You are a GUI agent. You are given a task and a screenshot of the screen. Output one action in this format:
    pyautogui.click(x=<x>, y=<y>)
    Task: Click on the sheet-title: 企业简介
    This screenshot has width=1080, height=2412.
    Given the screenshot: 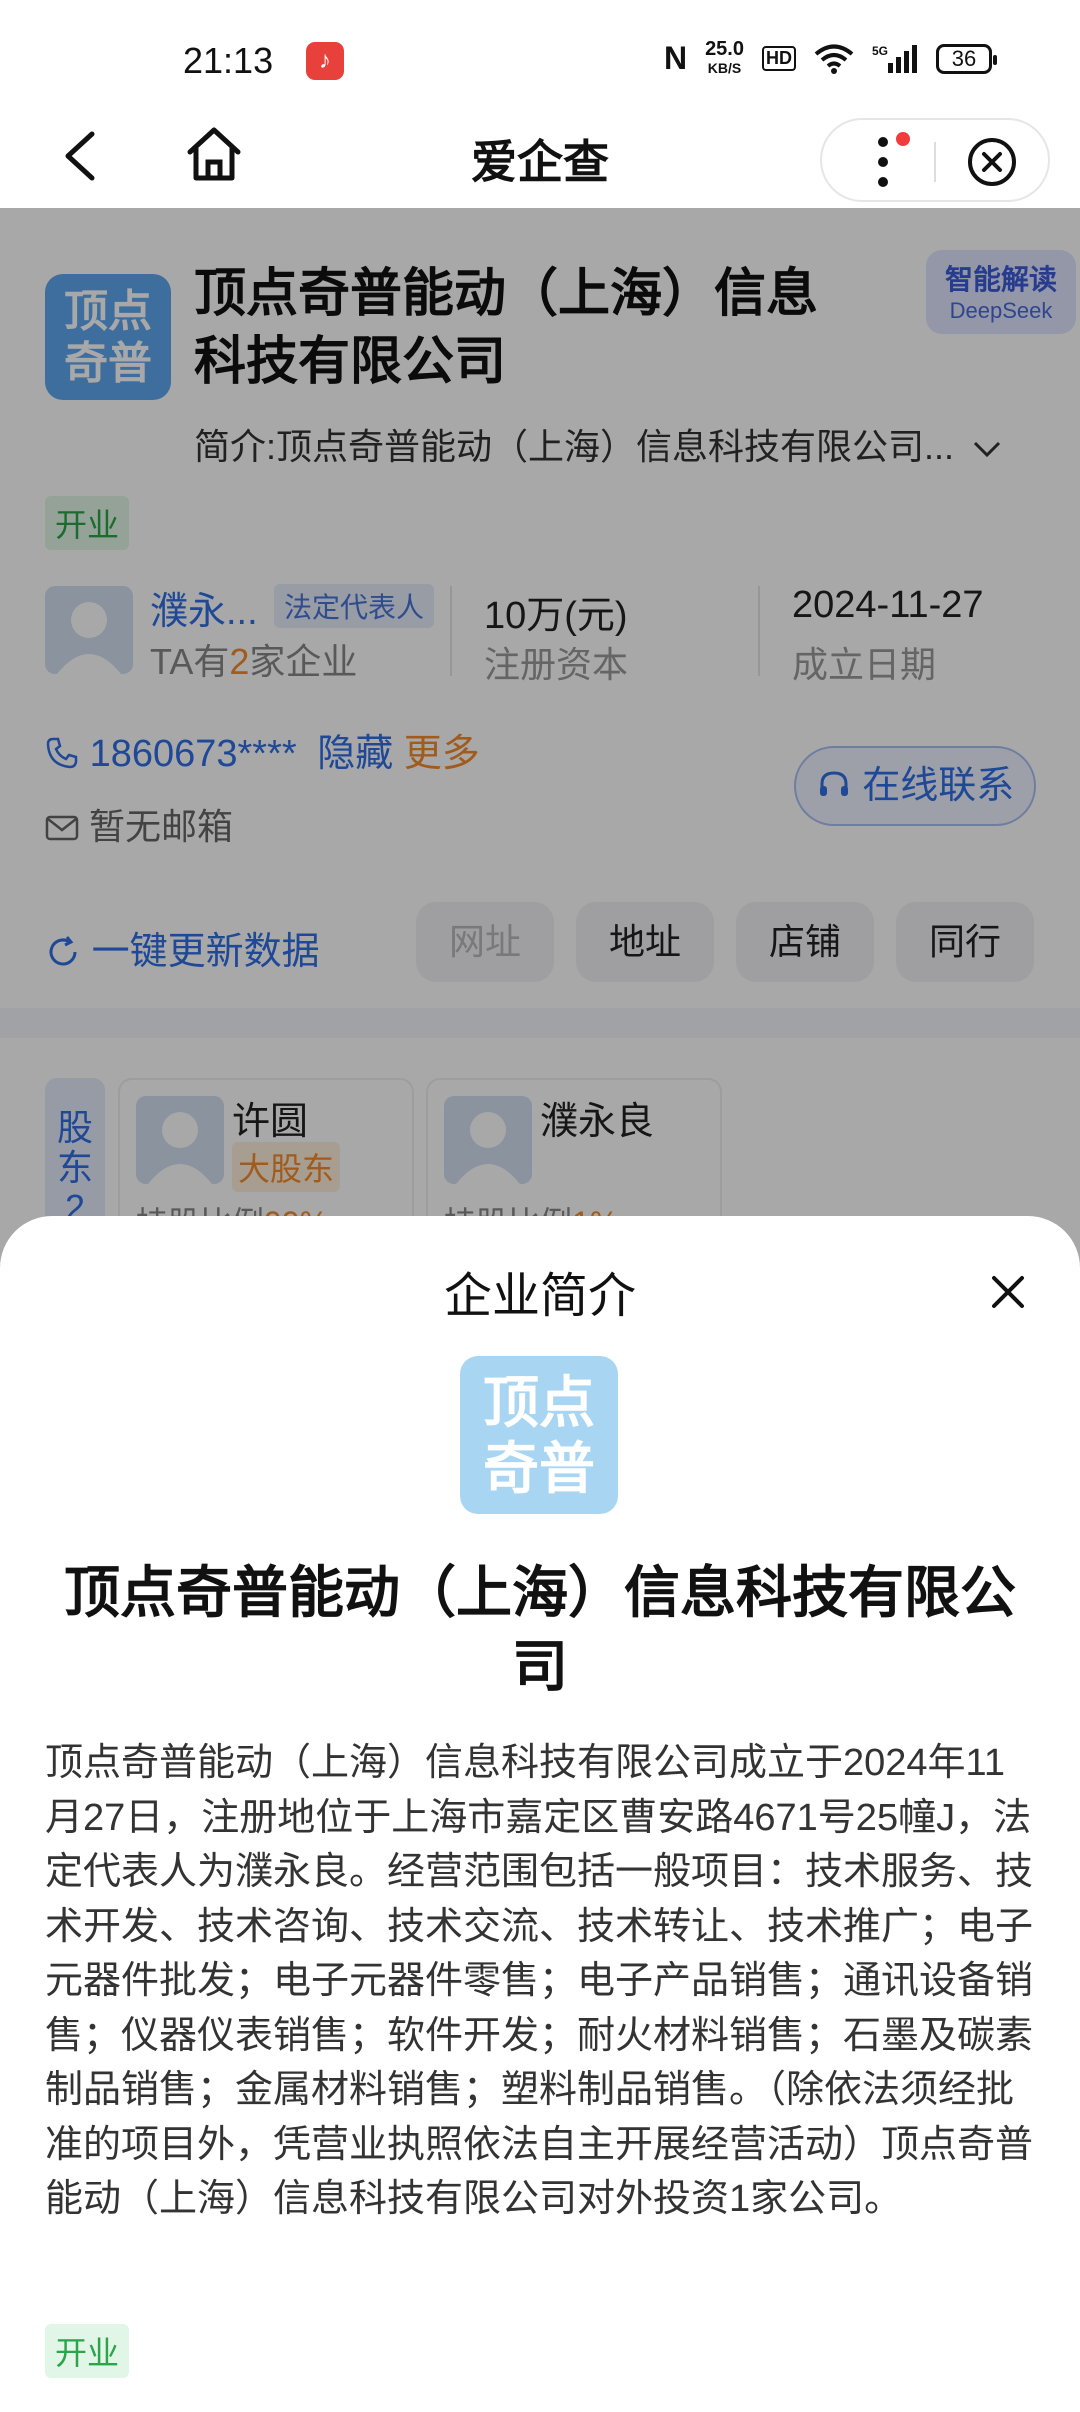 What is the action you would take?
    pyautogui.click(x=539, y=1296)
    